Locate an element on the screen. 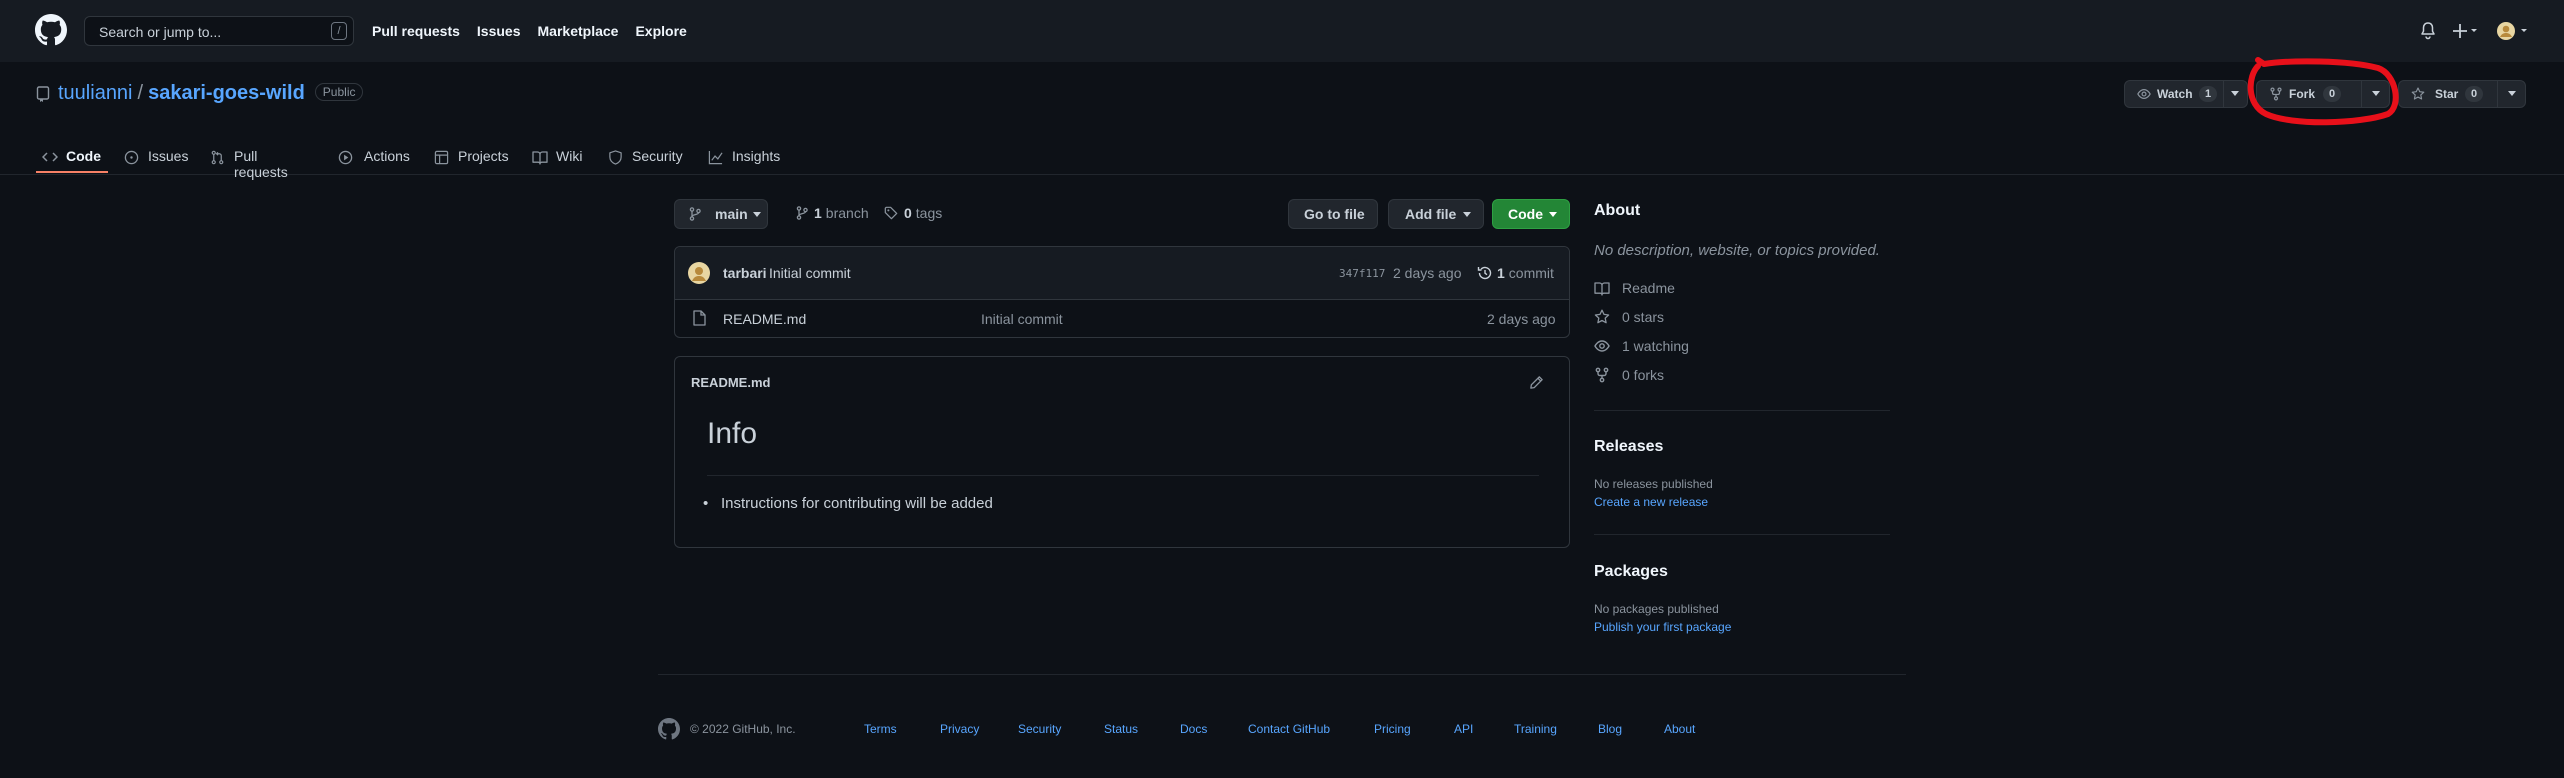 The width and height of the screenshot is (2564, 778). footer-link-pricing: Pricing is located at coordinates (1392, 729).